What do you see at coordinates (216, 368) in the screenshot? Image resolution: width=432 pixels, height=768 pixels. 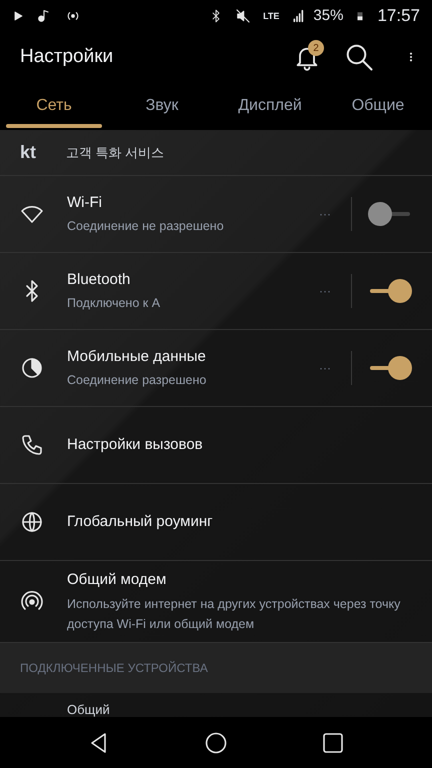 I see `settings-row: Мобильные данные Соединение разрешено ···` at bounding box center [216, 368].